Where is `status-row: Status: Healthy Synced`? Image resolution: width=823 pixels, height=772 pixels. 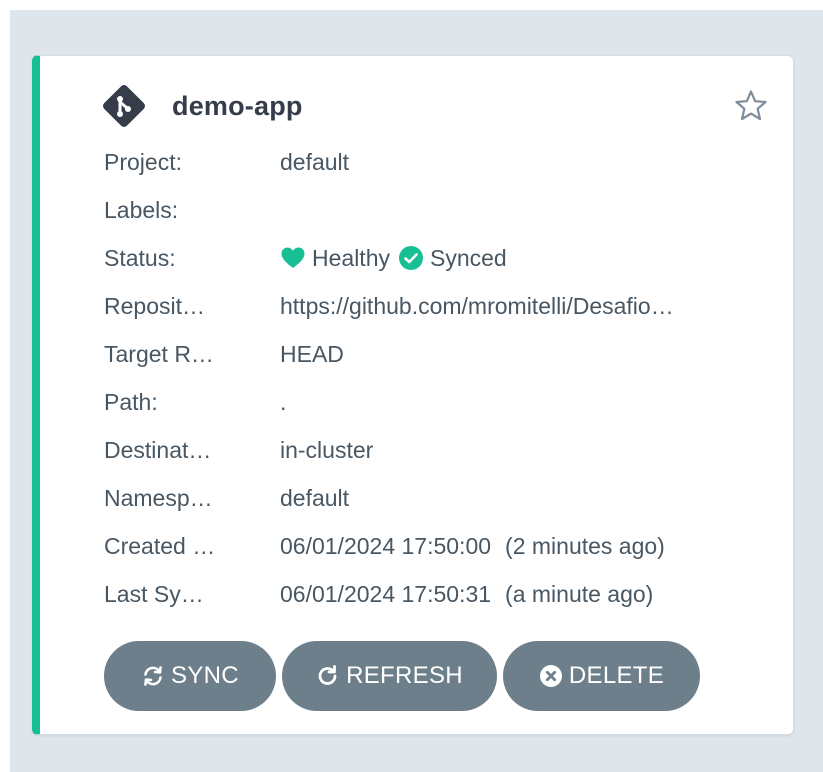
status-row: Status: Healthy Synced is located at coordinates (389, 258).